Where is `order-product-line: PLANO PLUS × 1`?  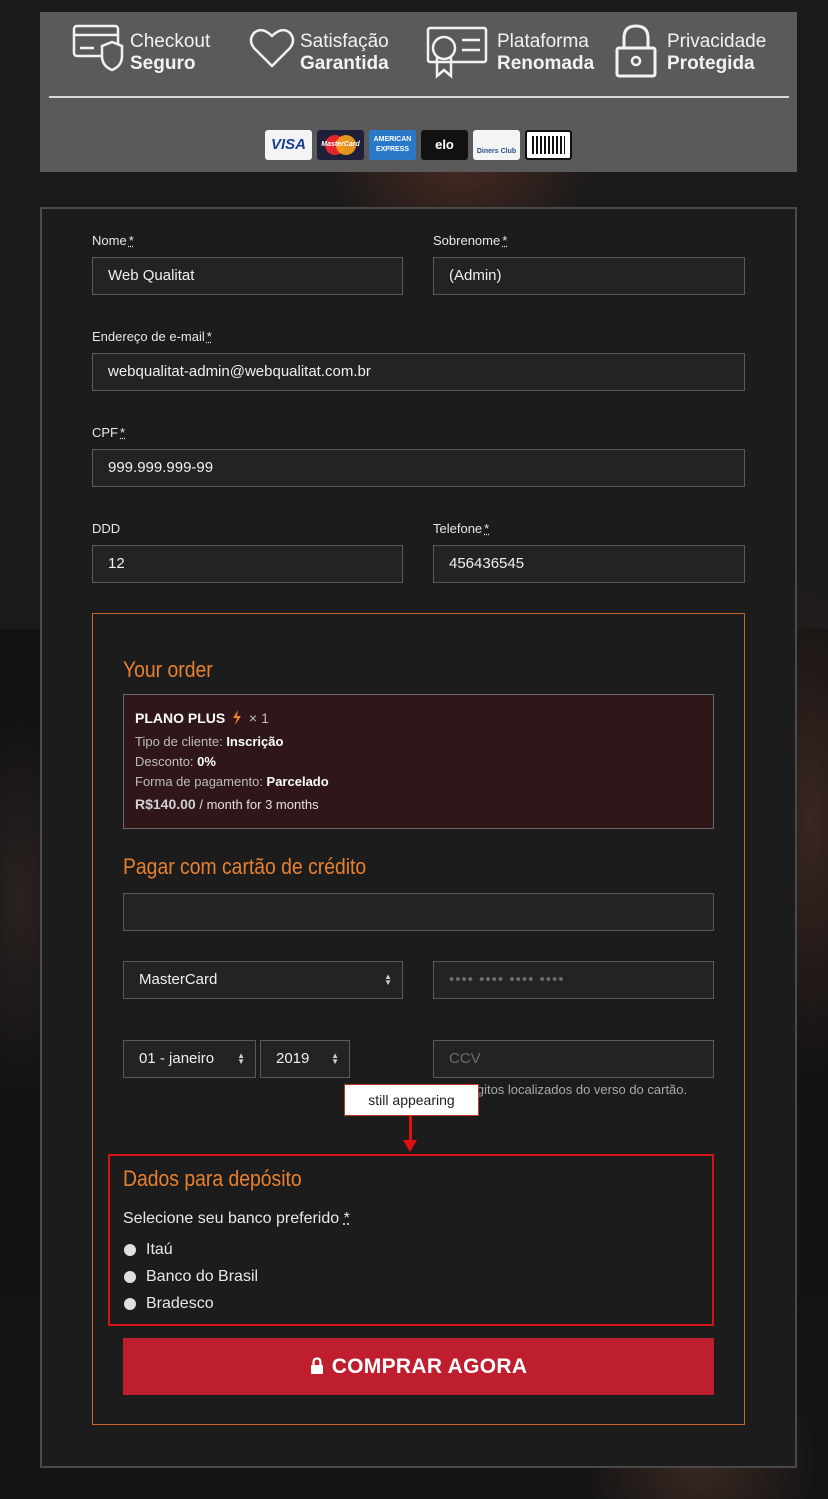 order-product-line: PLANO PLUS × 1 is located at coordinates (202, 718).